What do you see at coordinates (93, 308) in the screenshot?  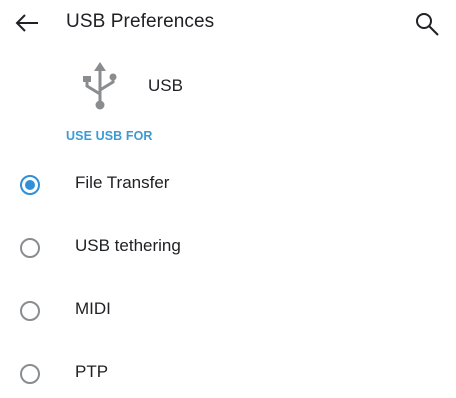 I see `option-label: MIDI` at bounding box center [93, 308].